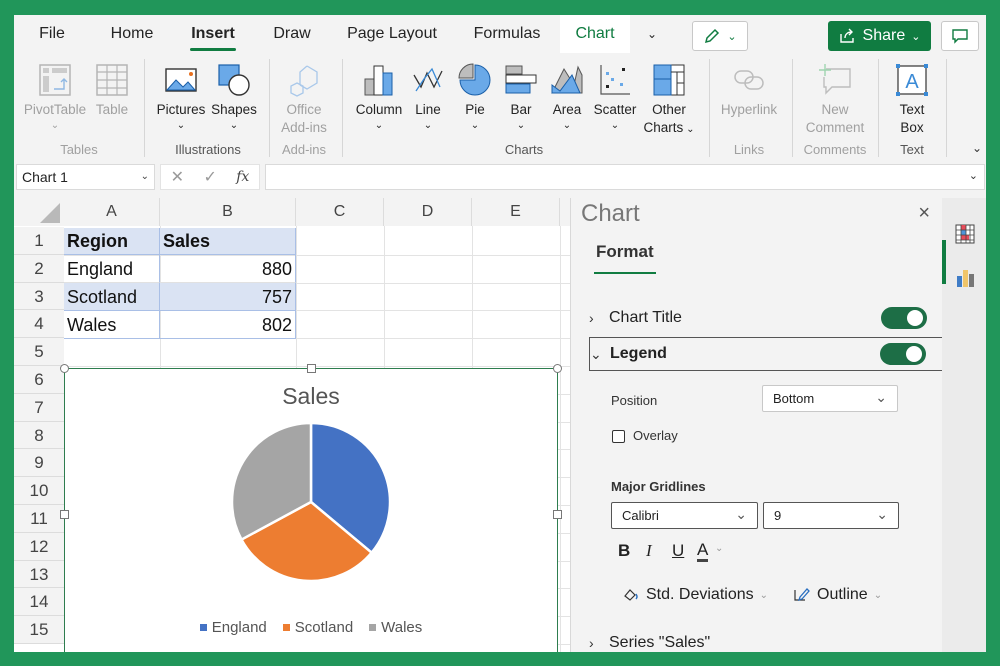 Image resolution: width=1000 pixels, height=666 pixels. Describe the element at coordinates (475, 97) in the screenshot. I see `pie-chart-button: Pie ⌄` at that location.